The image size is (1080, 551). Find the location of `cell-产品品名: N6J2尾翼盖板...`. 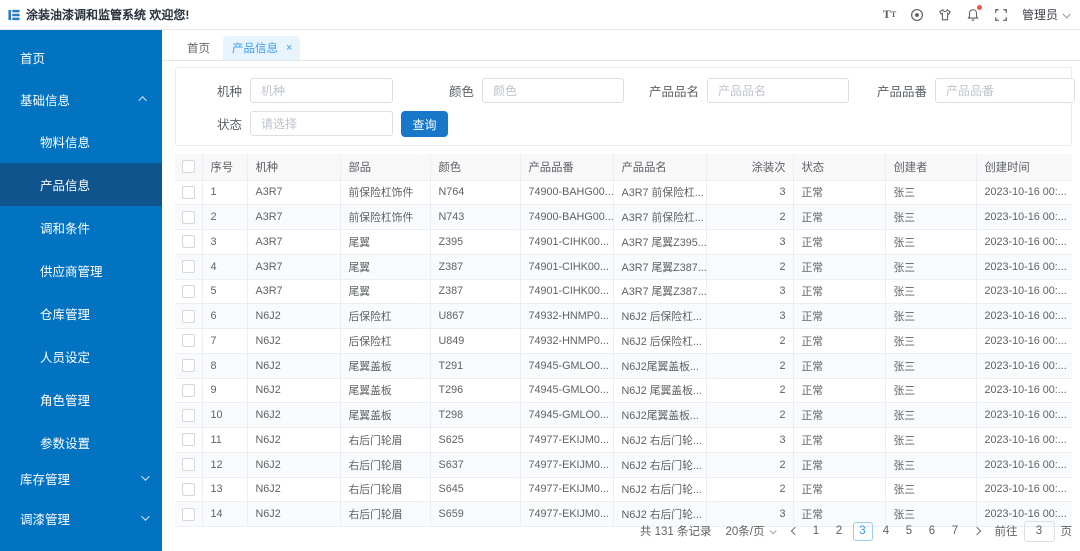

cell-产品品名: N6J2尾翼盖板... is located at coordinates (660, 366).